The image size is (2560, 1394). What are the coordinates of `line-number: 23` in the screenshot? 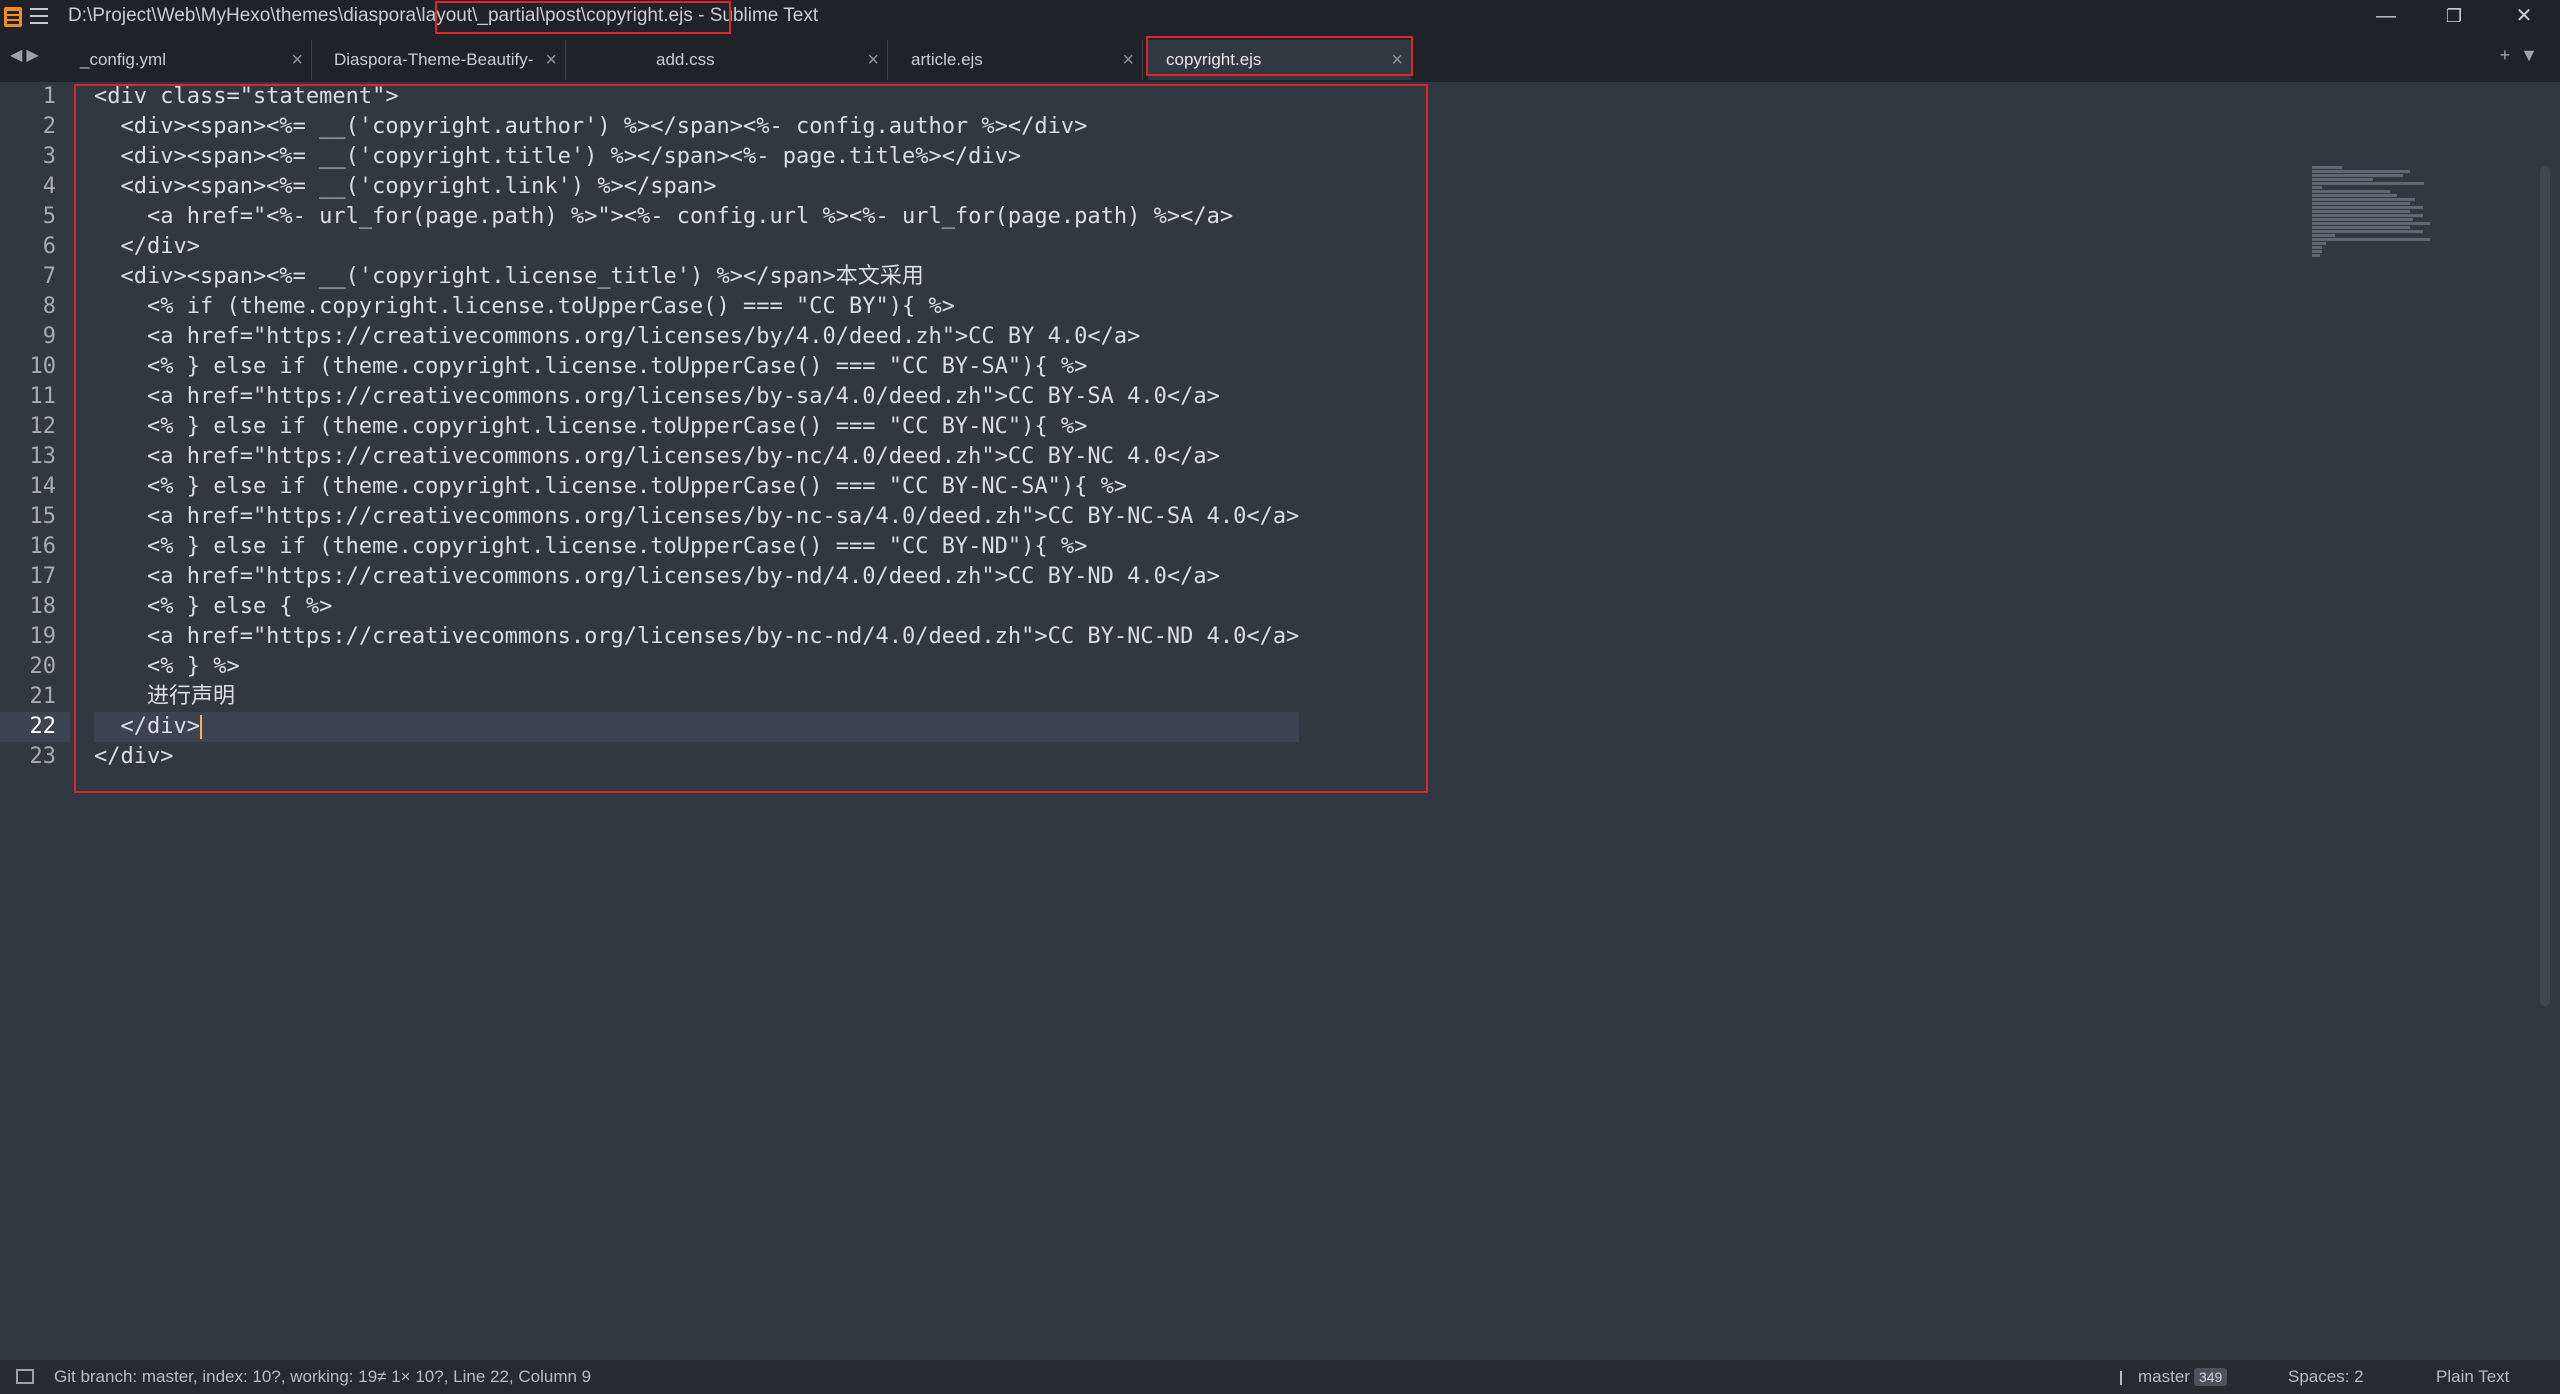 It's located at (43, 756).